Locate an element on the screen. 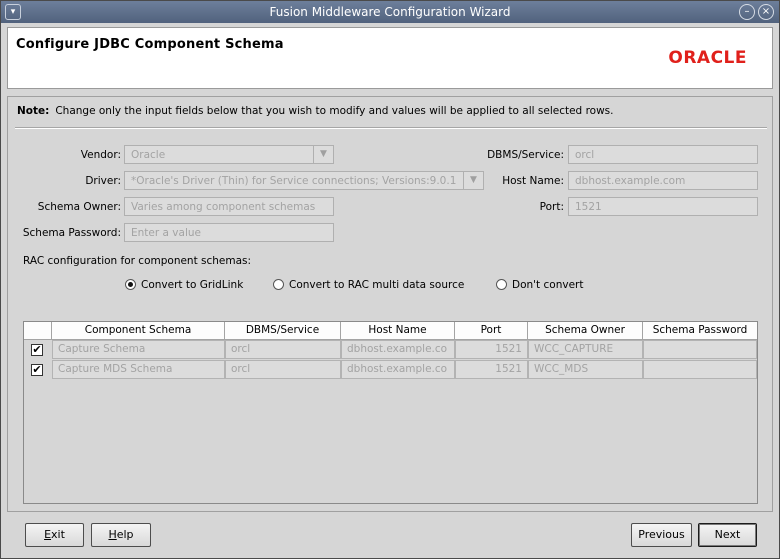 The image size is (780, 559). previous-button: Previous is located at coordinates (661, 535).